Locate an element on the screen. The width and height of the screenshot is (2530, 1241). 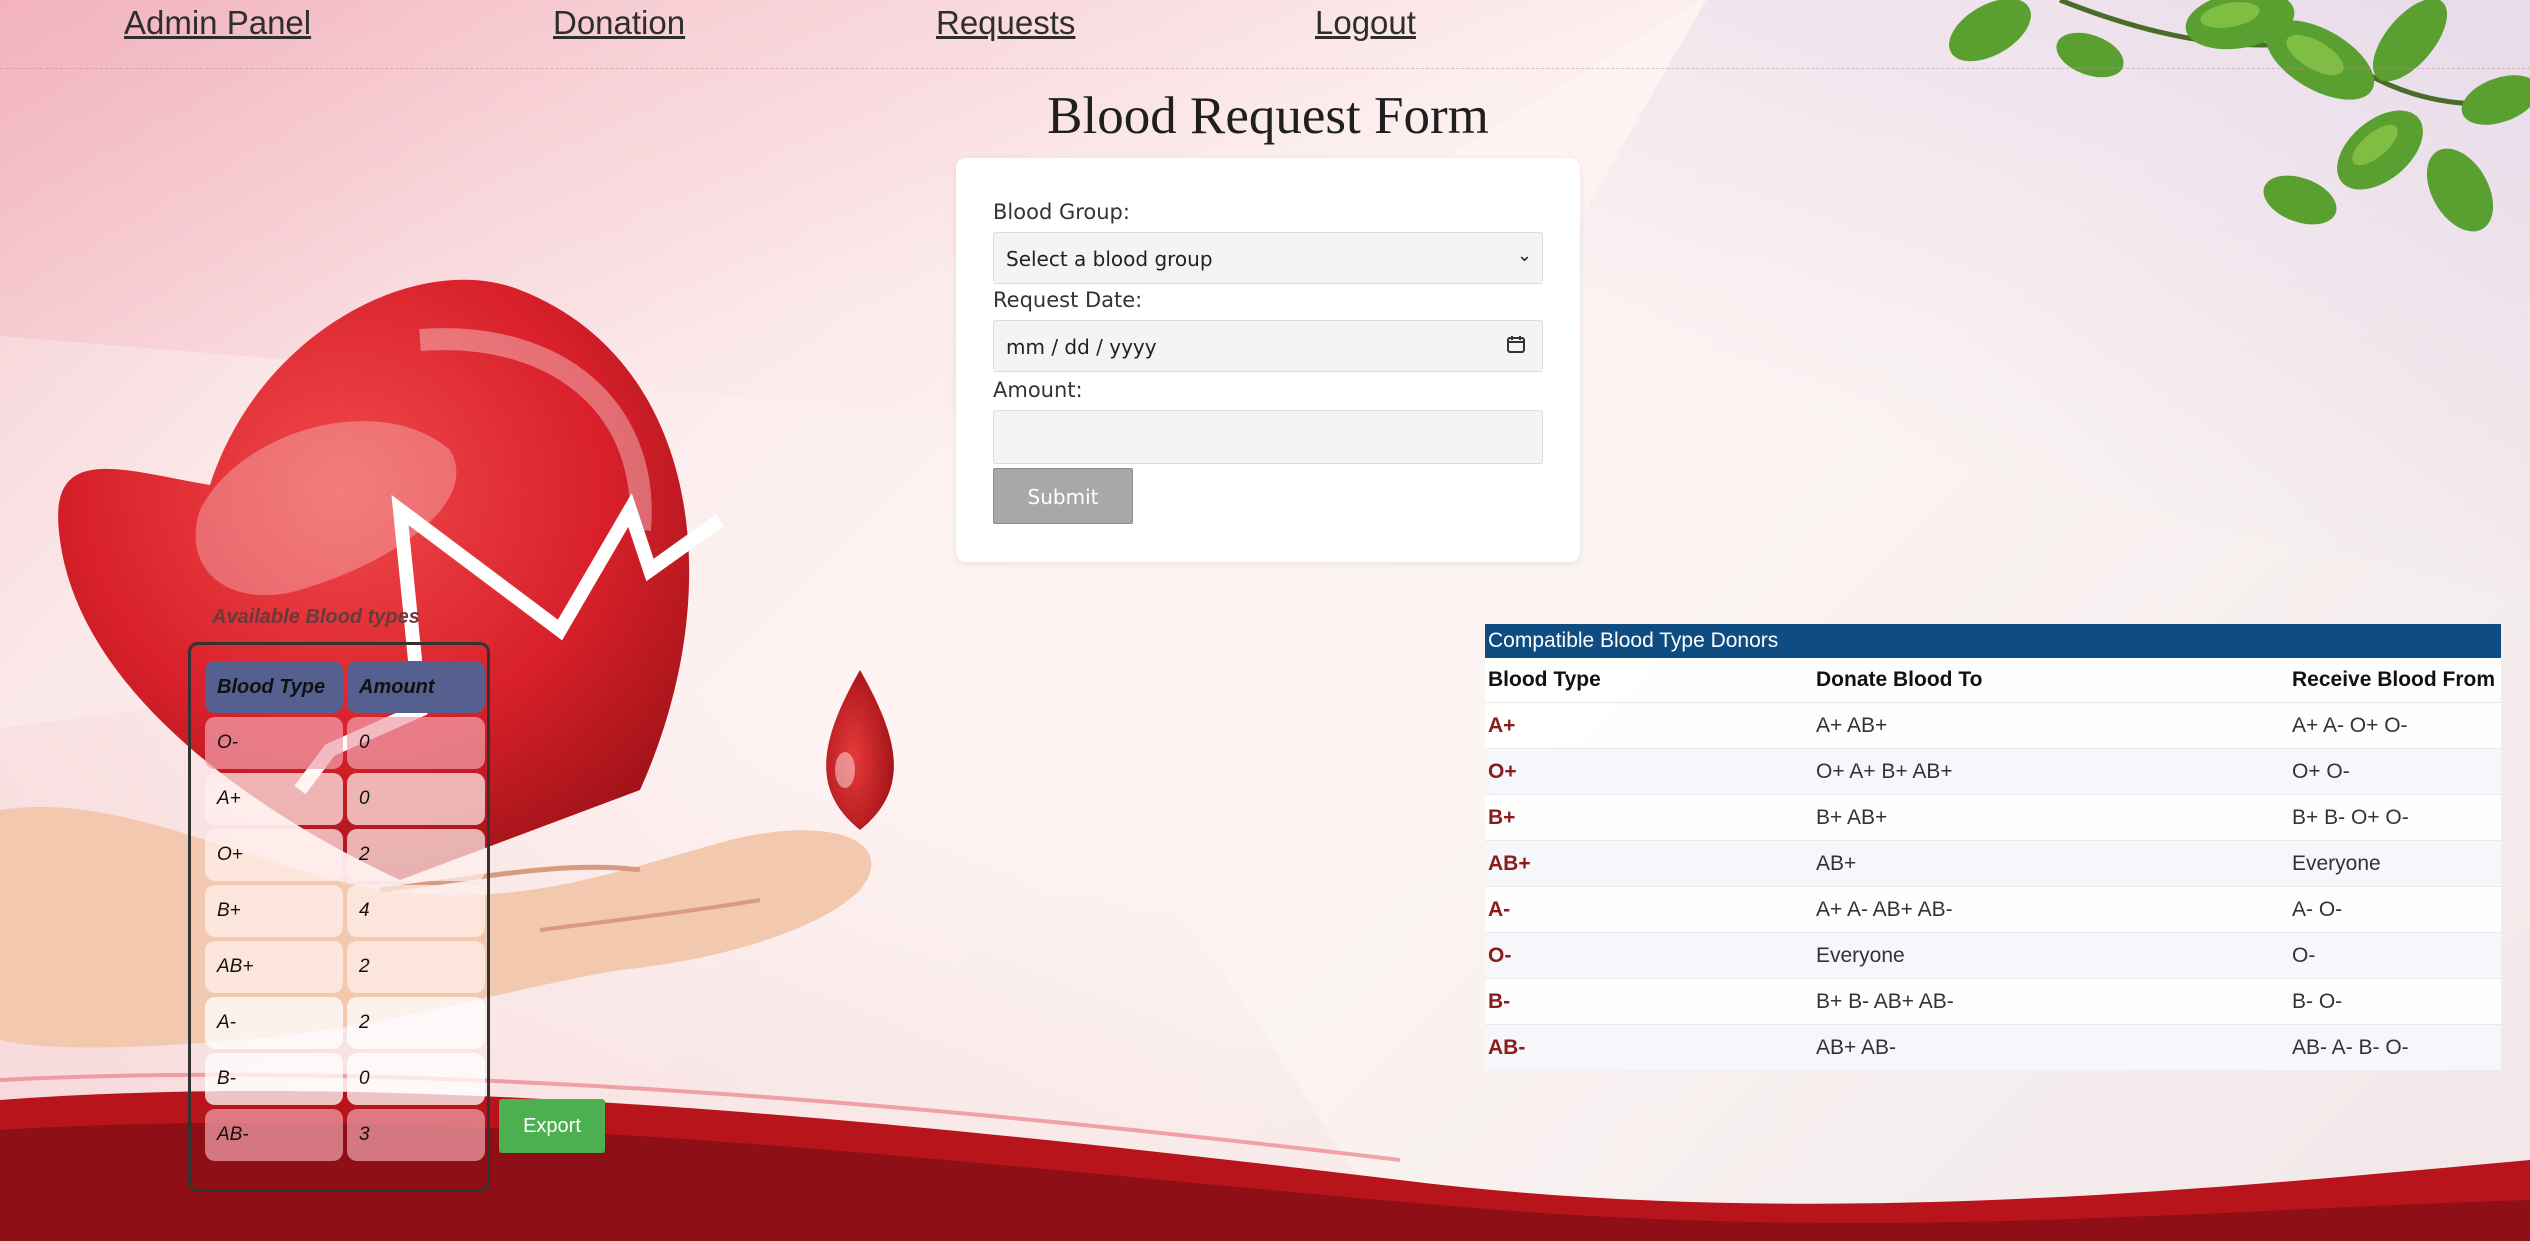
blood-group-select: Select a blood group ⌄ is located at coordinates (1268, 258).